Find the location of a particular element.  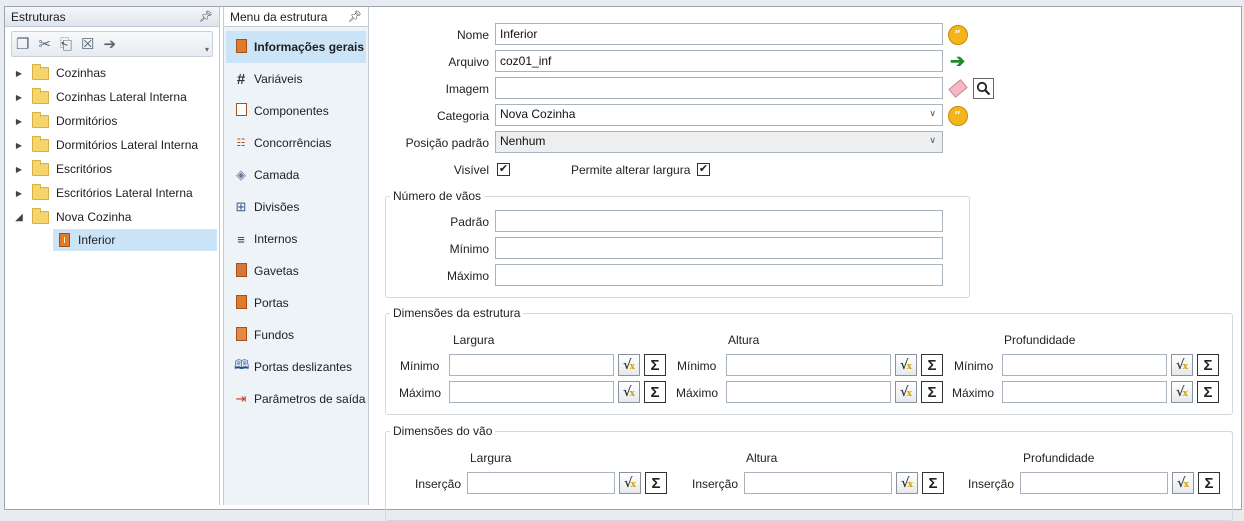

eraser-icon is located at coordinates (957, 88).